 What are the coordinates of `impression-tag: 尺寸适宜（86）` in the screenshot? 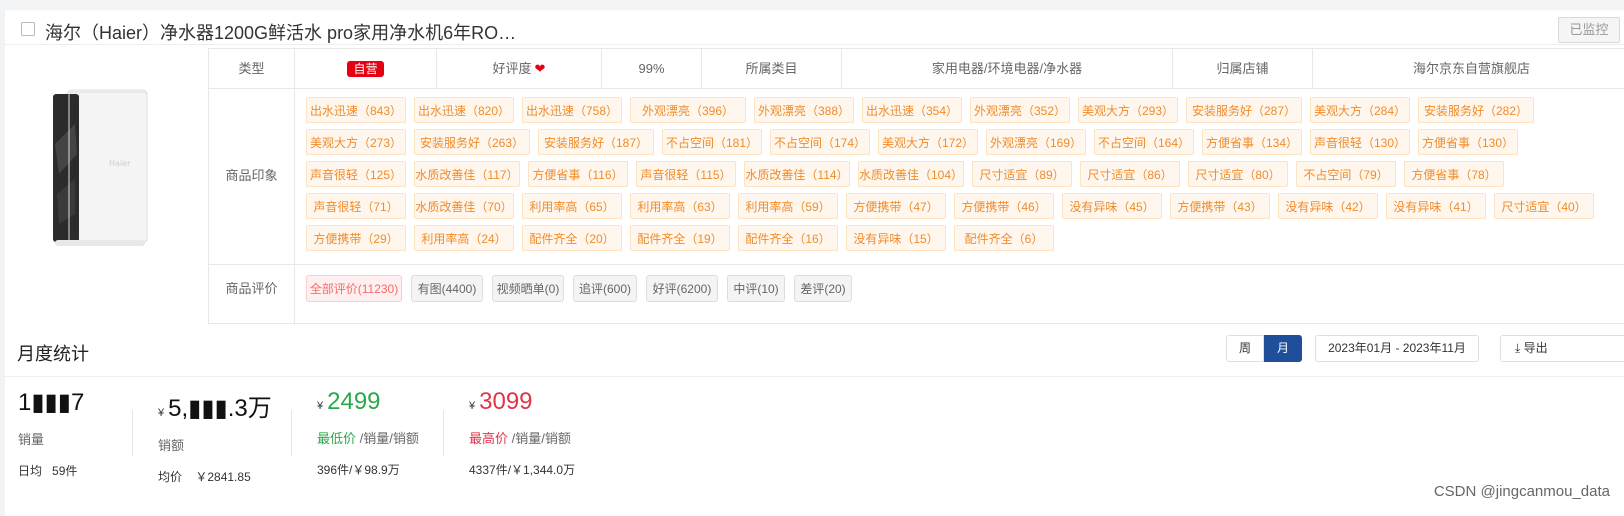 It's located at (1130, 174).